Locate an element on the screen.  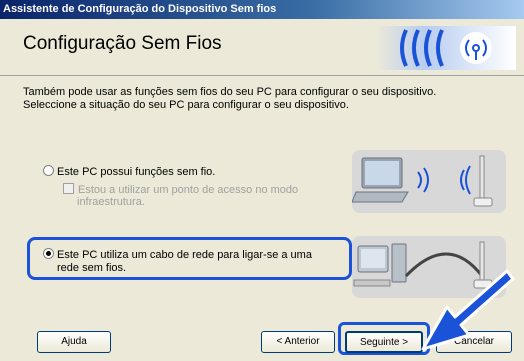
wireless-logo-icon is located at coordinates (446, 48).